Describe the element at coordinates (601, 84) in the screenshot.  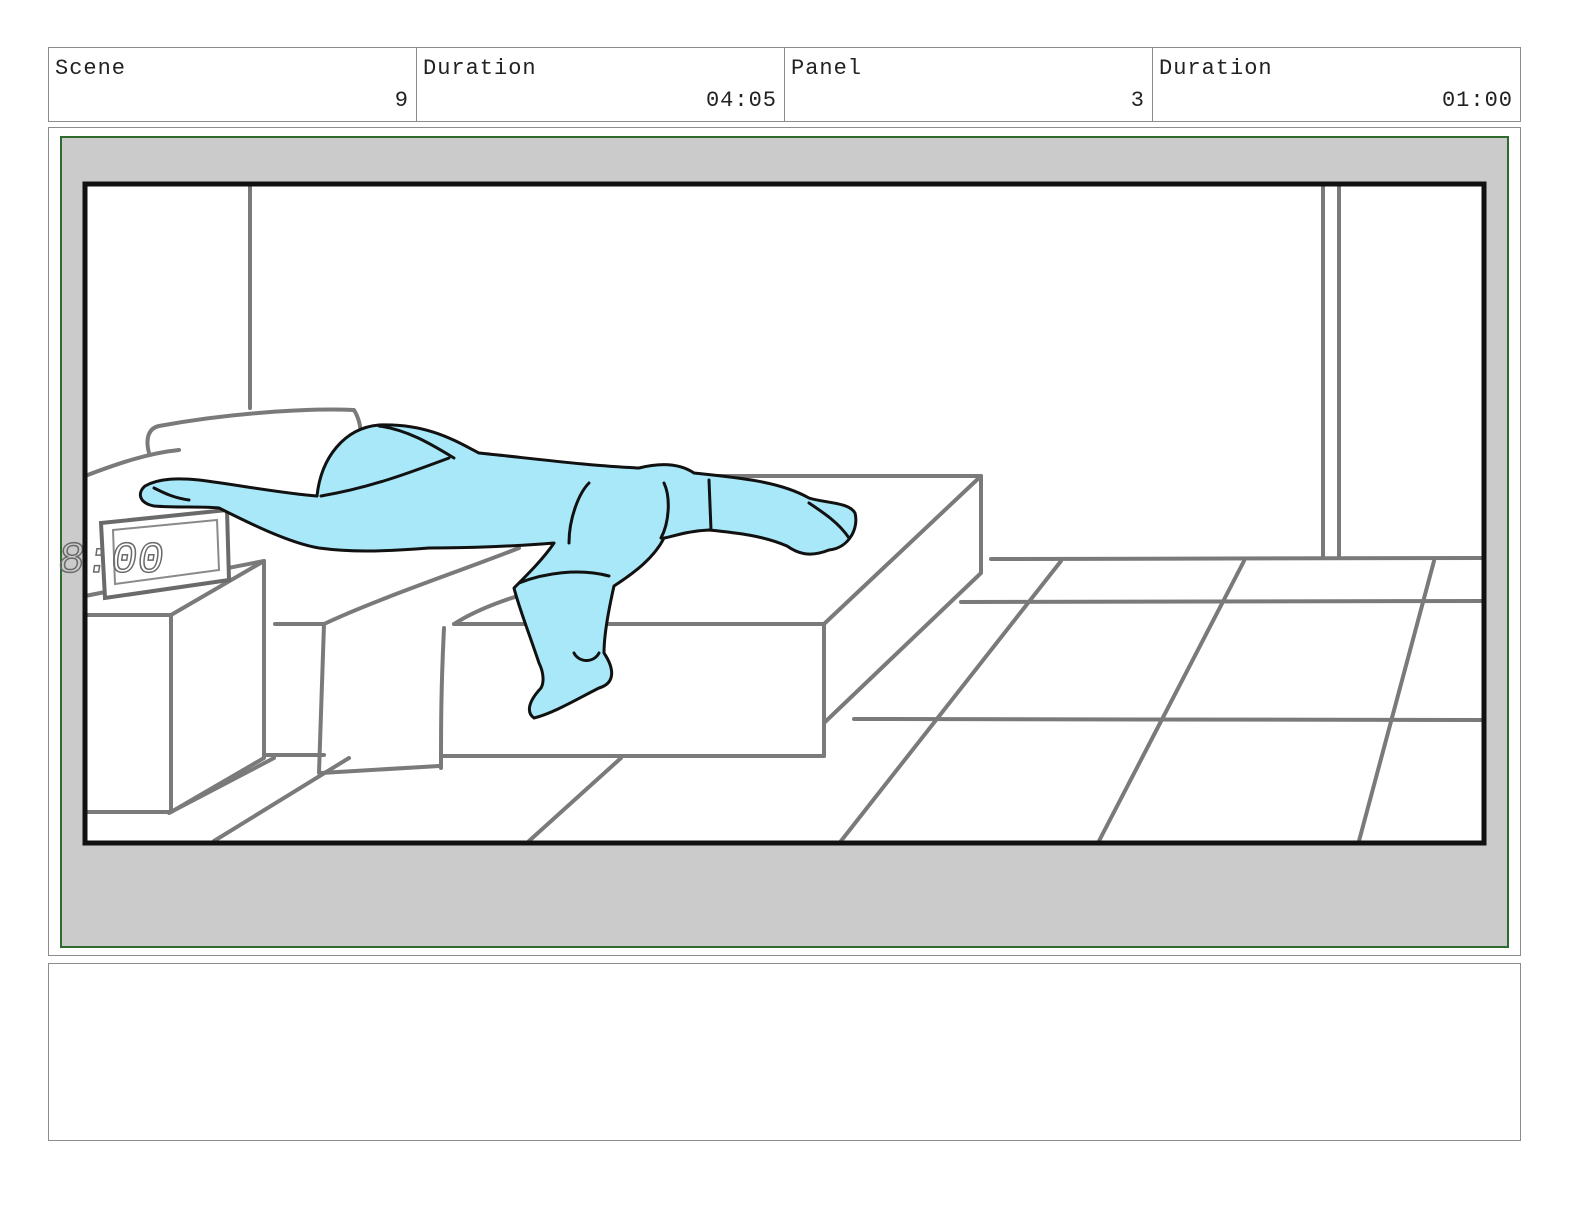
I see `scene-duration-cell: Duration 04:05` at that location.